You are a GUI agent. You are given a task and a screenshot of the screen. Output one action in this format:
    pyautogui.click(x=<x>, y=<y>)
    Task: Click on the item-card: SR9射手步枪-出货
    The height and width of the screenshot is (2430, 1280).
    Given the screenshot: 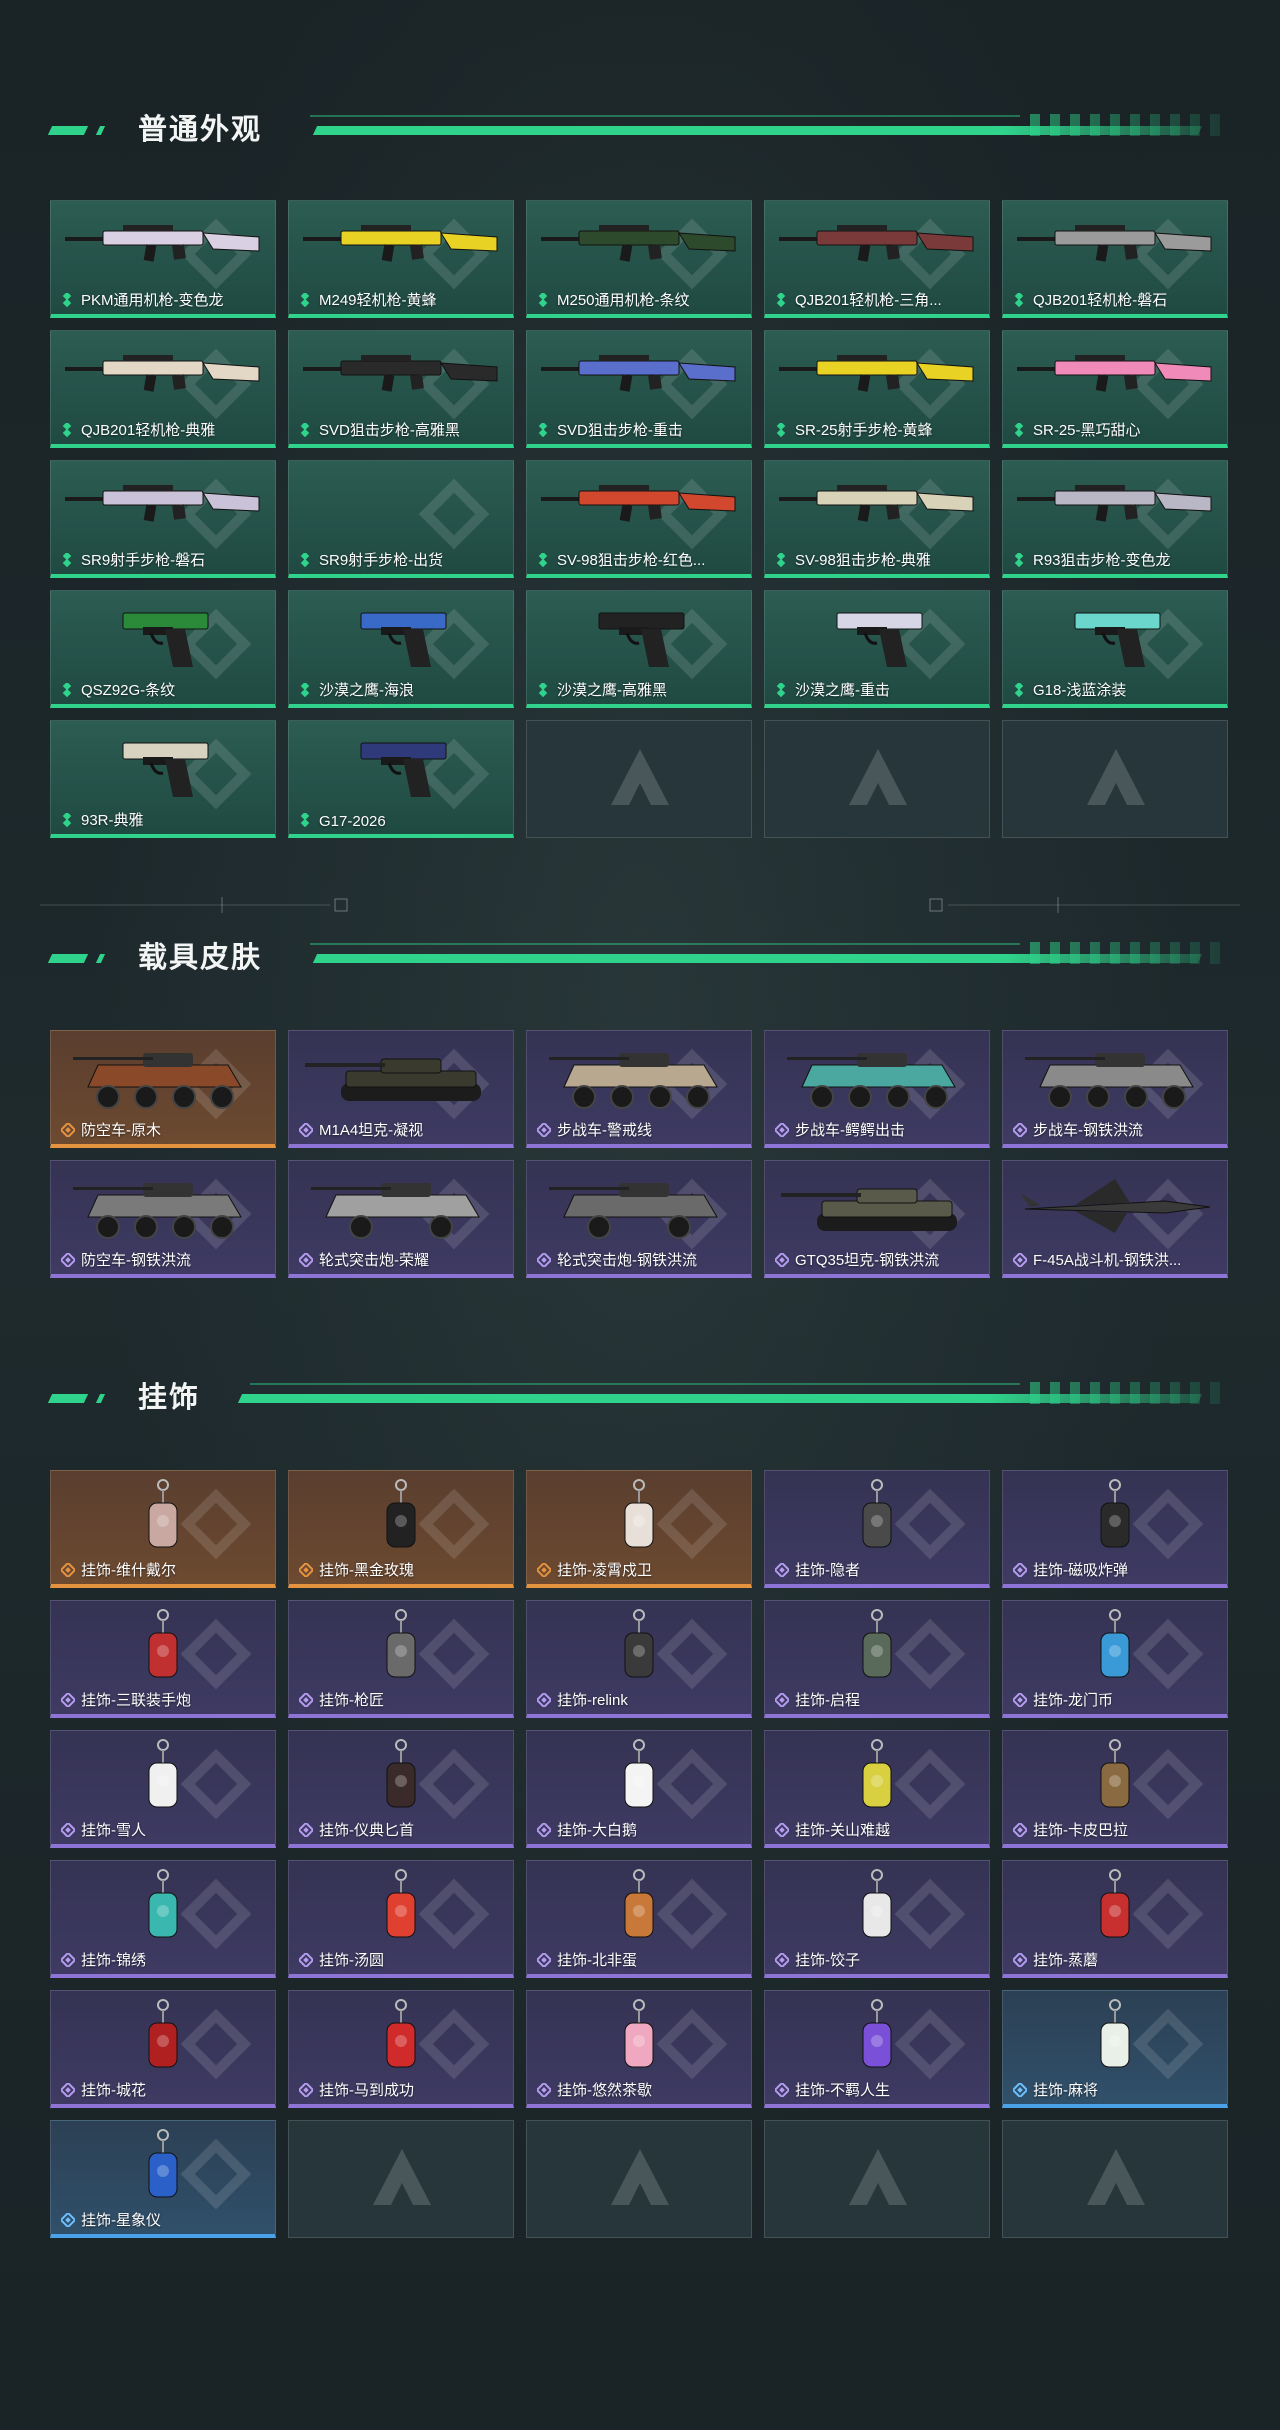 What is the action you would take?
    pyautogui.click(x=401, y=519)
    